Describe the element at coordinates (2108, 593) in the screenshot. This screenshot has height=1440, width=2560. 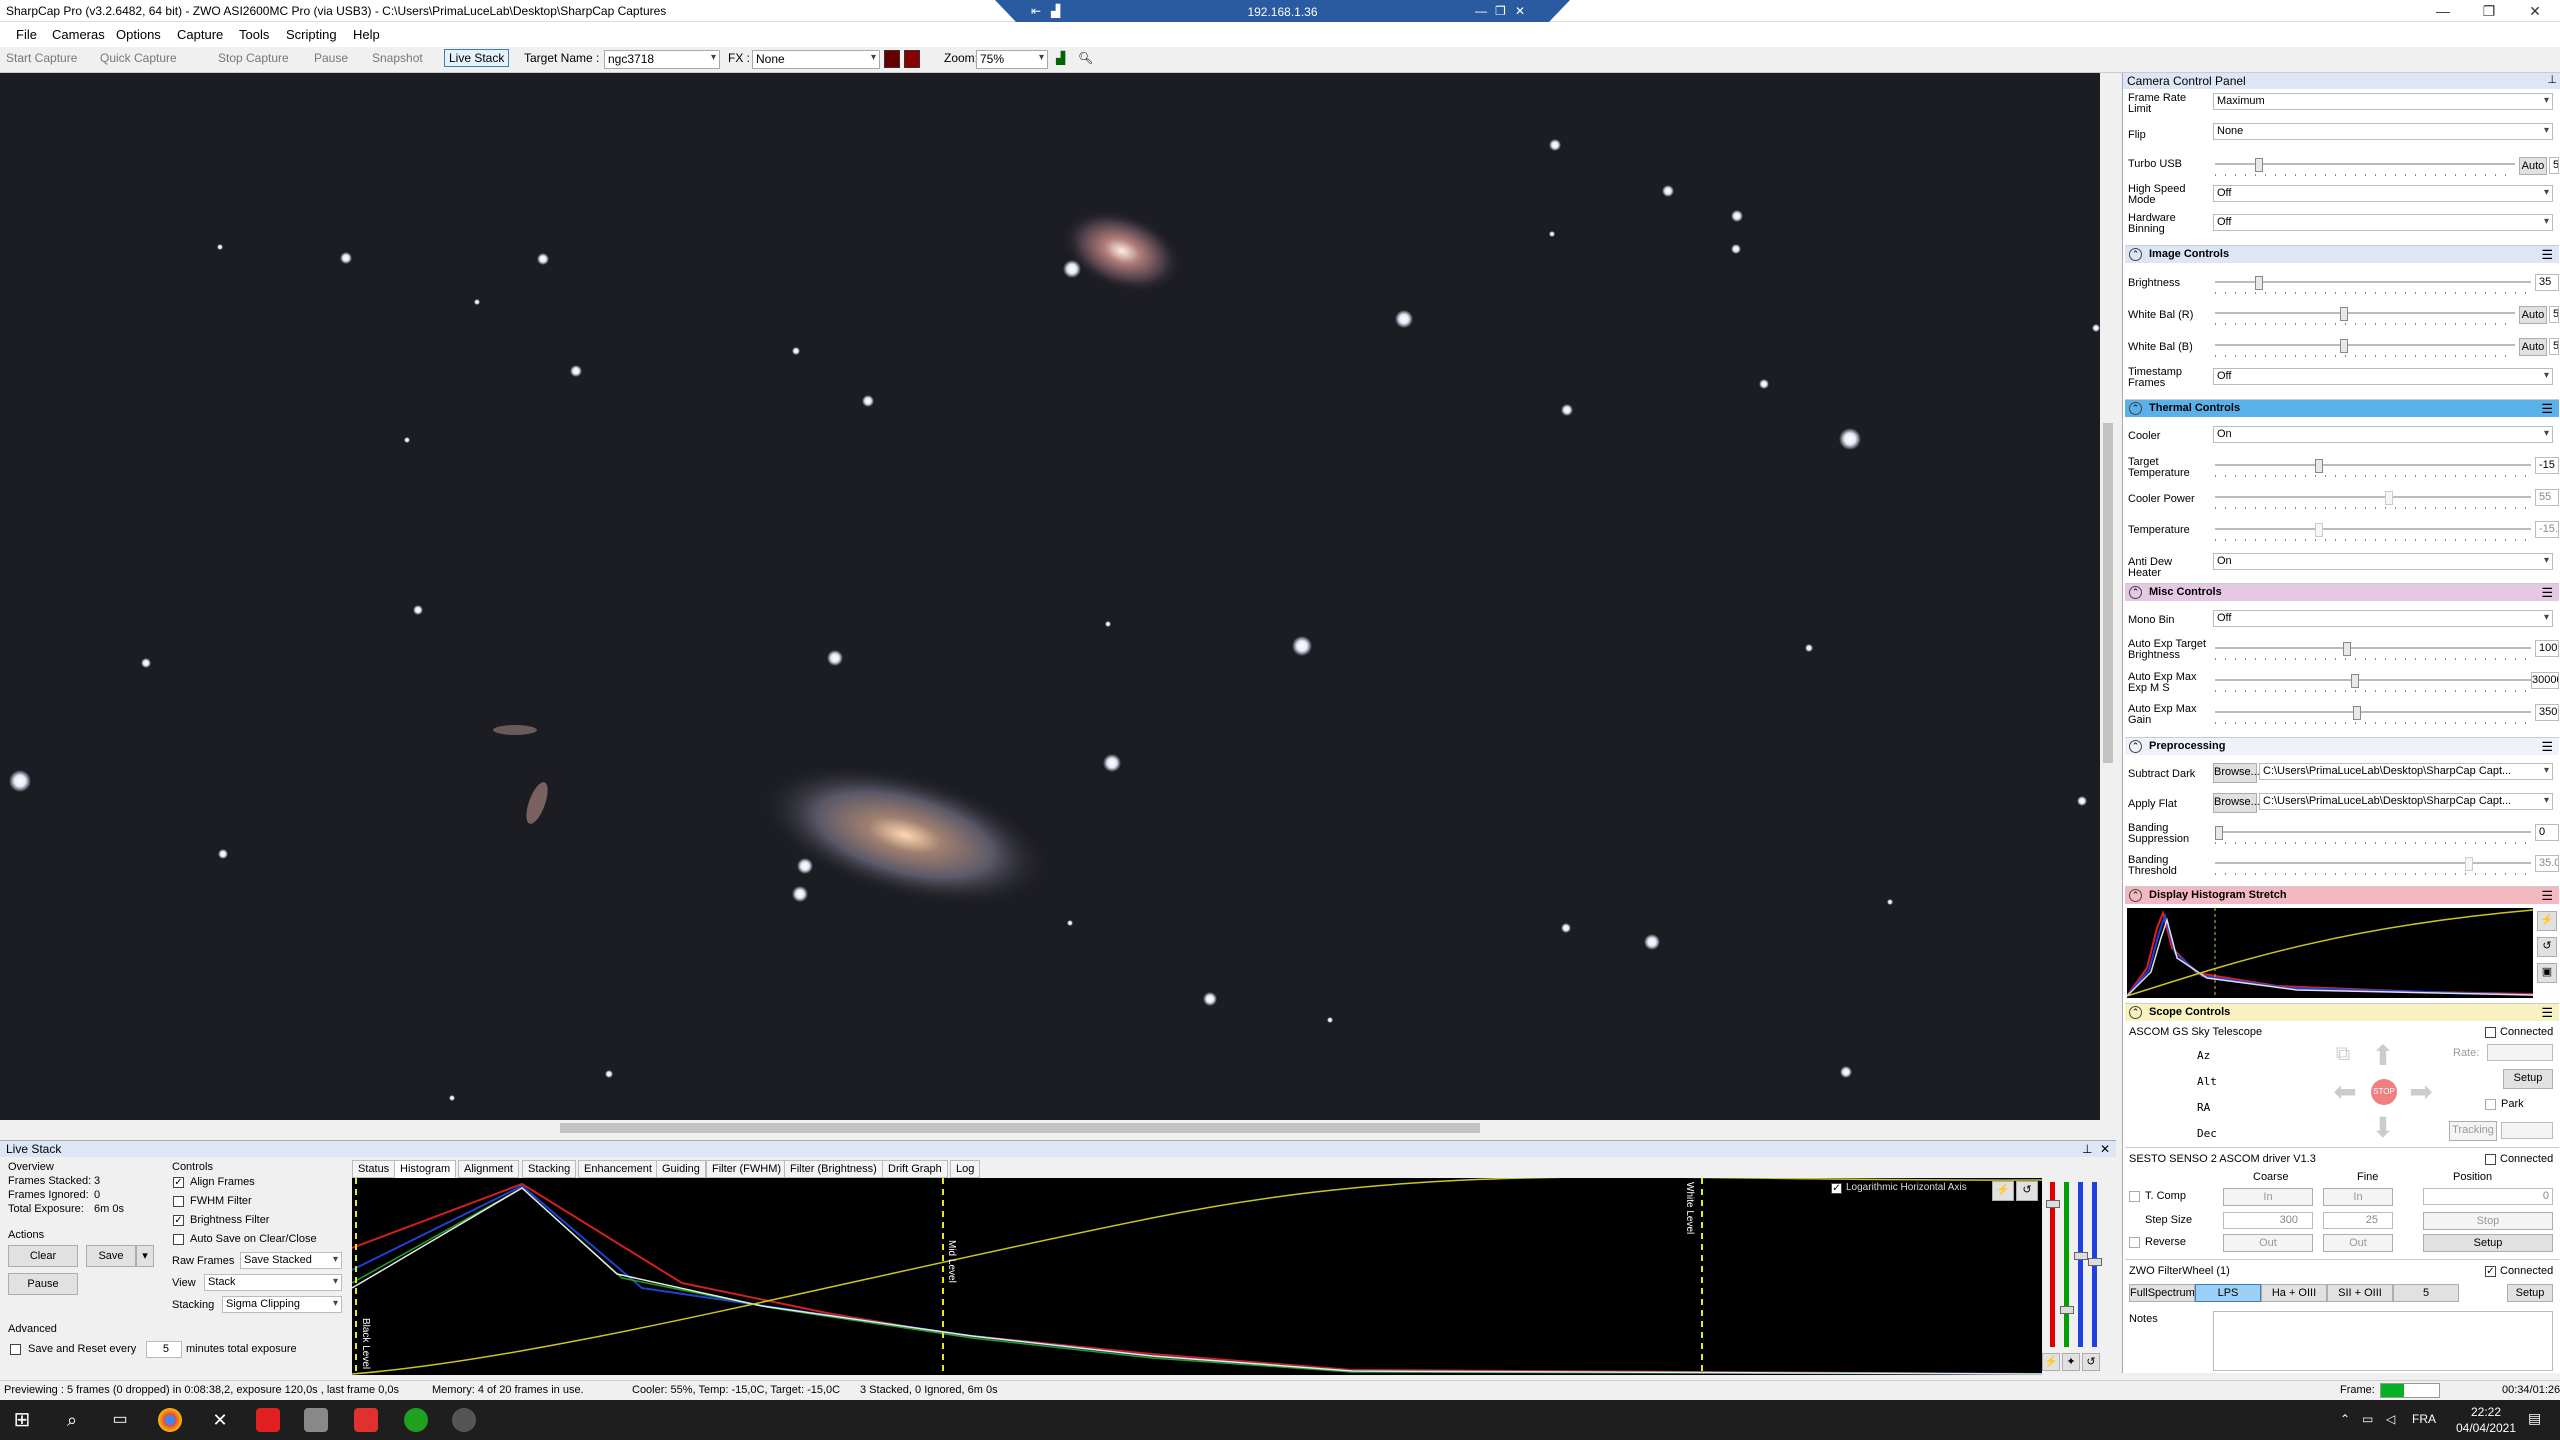
I see `vertical-scroll-thumb` at that location.